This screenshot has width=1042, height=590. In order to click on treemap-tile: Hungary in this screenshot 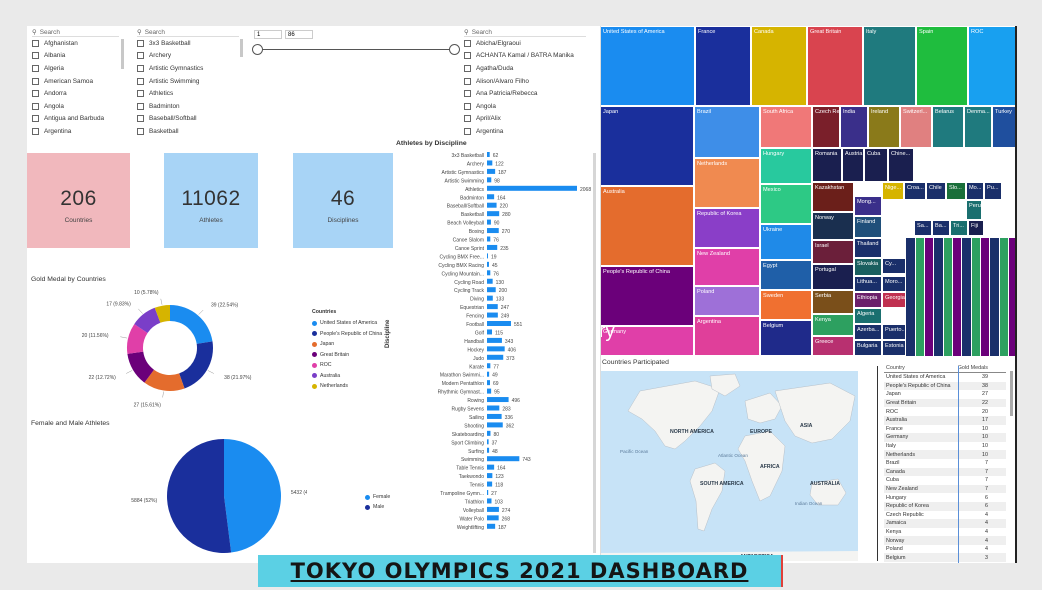, I will do `click(786, 166)`.